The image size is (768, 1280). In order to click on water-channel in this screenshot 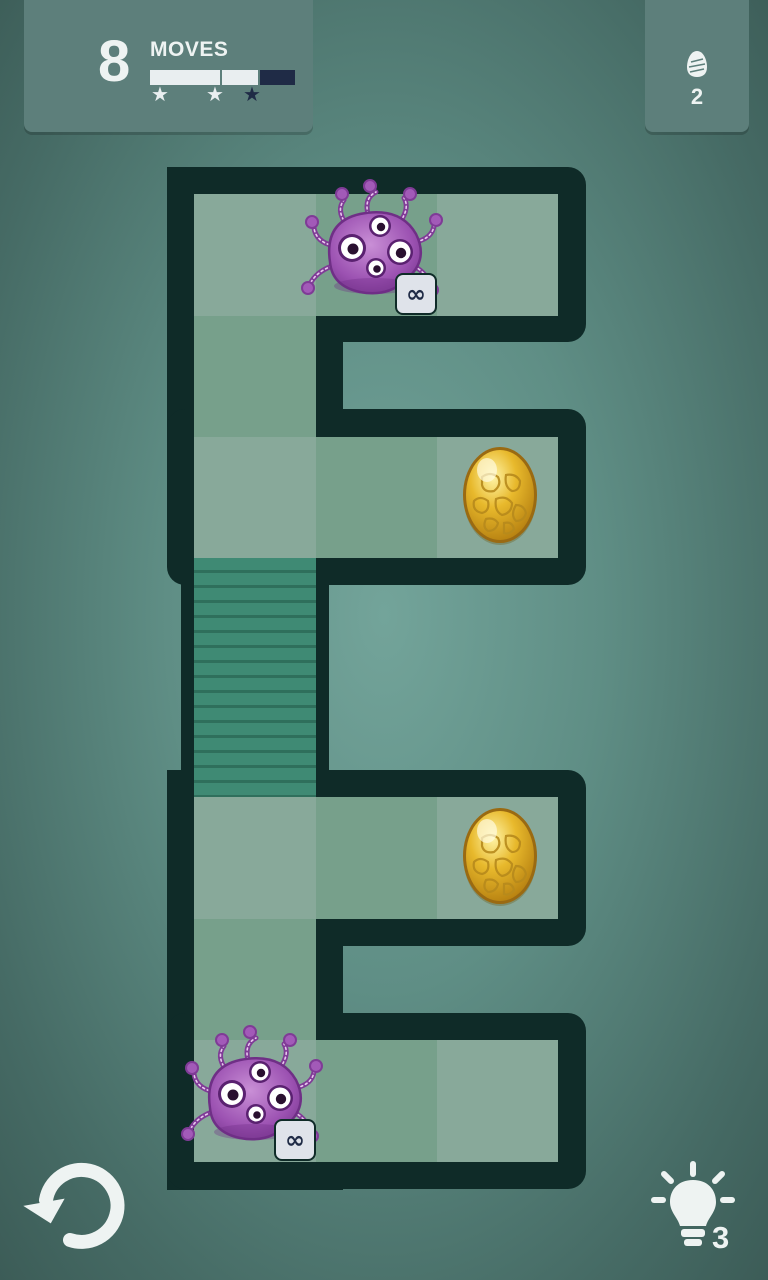, I will do `click(255, 677)`.